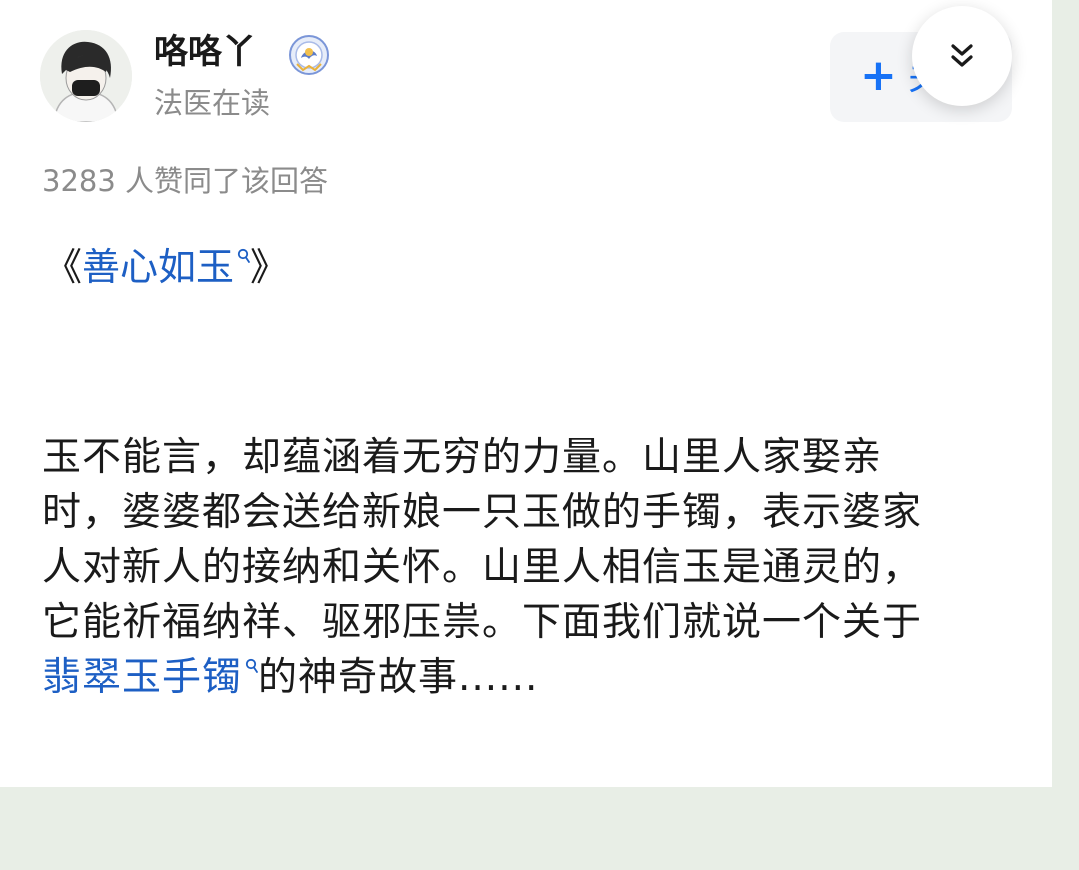  I want to click on author-subtitle: 法医在读, so click(212, 103).